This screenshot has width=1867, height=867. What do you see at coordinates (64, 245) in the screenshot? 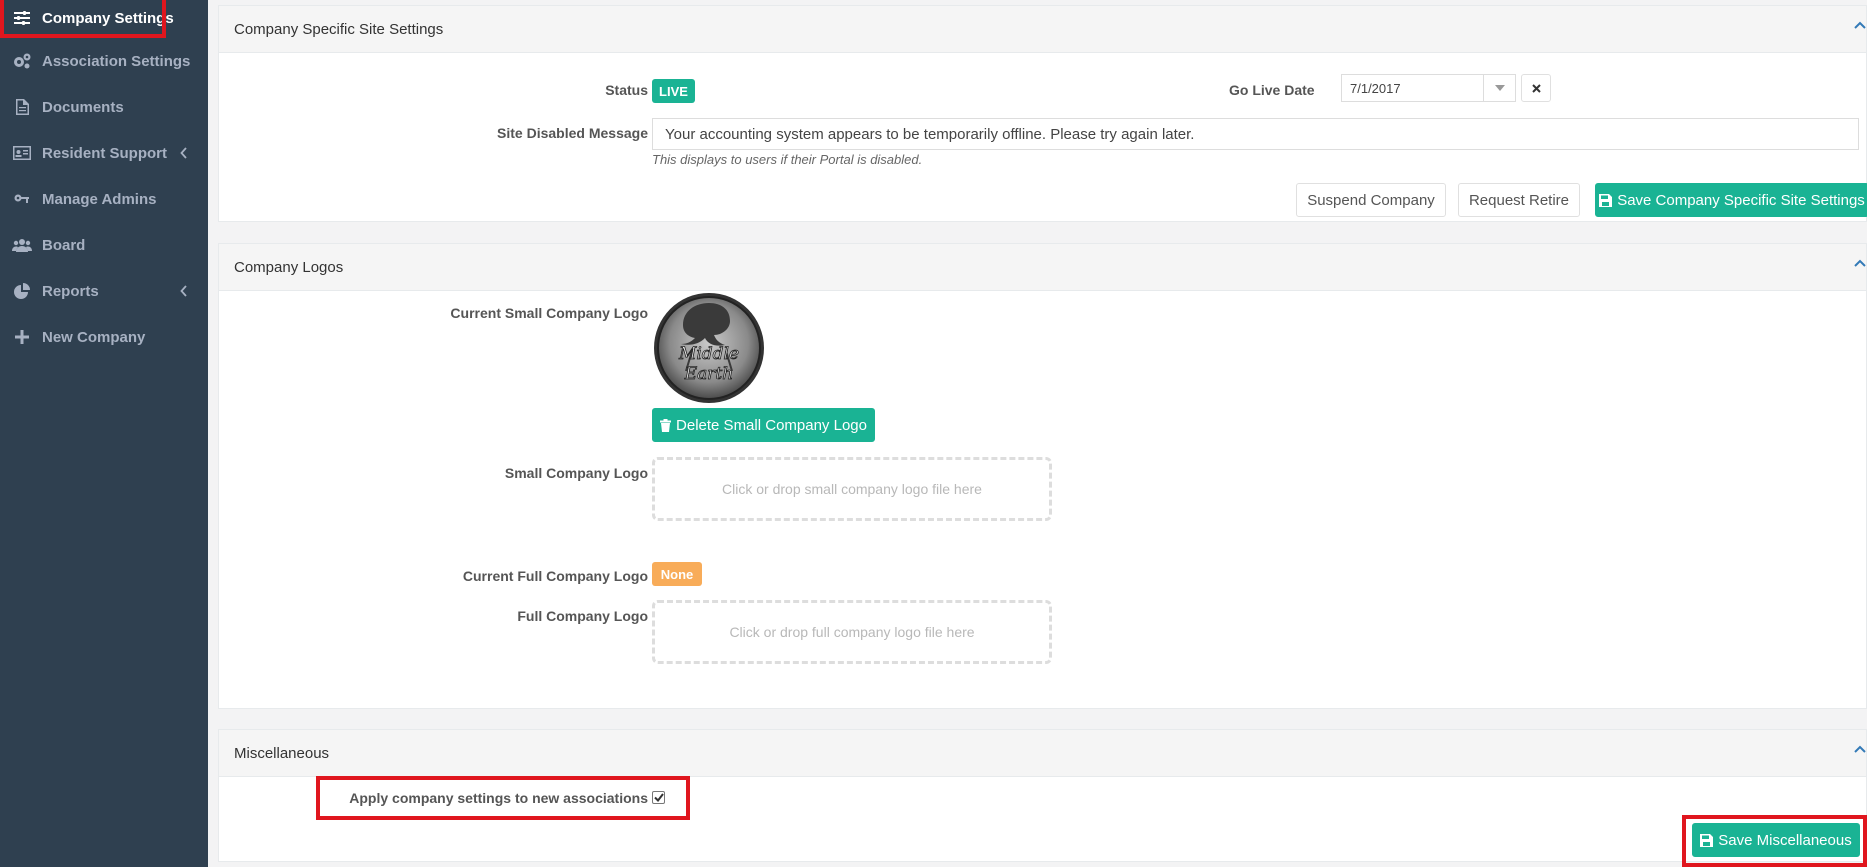
I see `sidebar-item-label: Board` at bounding box center [64, 245].